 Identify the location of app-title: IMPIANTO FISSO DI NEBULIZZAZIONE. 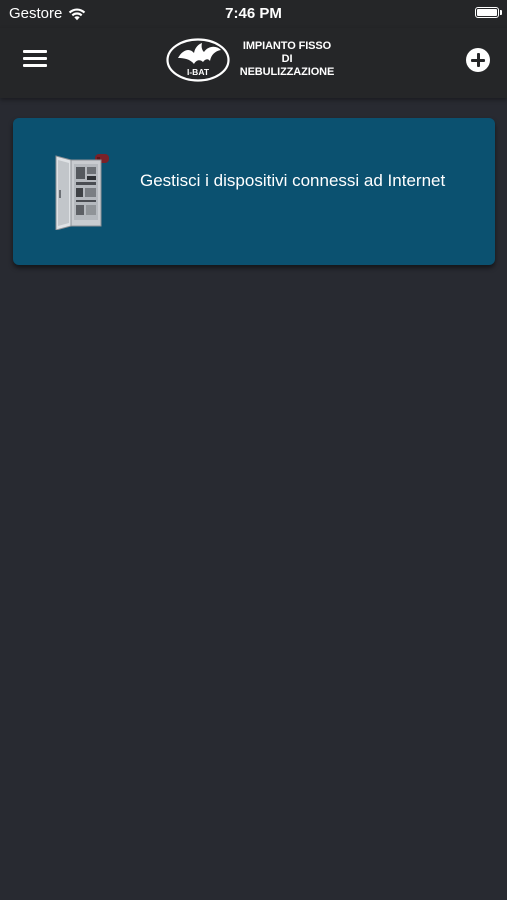
(287, 59).